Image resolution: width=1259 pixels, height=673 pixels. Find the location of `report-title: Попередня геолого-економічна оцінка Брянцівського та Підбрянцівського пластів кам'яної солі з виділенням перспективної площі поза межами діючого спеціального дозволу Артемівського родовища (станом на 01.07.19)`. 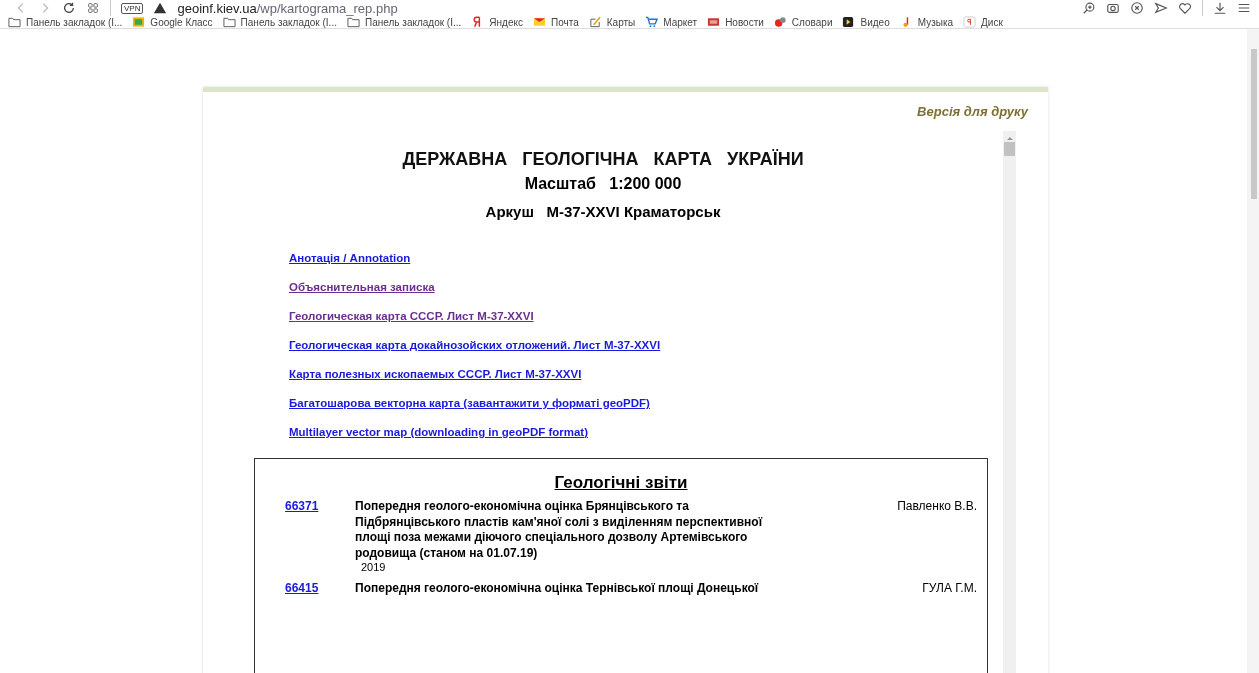

report-title: Попередня геолого-економічна оцінка Брянцівського та Підбрянцівського пластів кам'яної солі з виділенням перспективної площі поза межами діючого спеціального дозволу Артемівського родовища (станом на 01.07.19) is located at coordinates (559, 530).